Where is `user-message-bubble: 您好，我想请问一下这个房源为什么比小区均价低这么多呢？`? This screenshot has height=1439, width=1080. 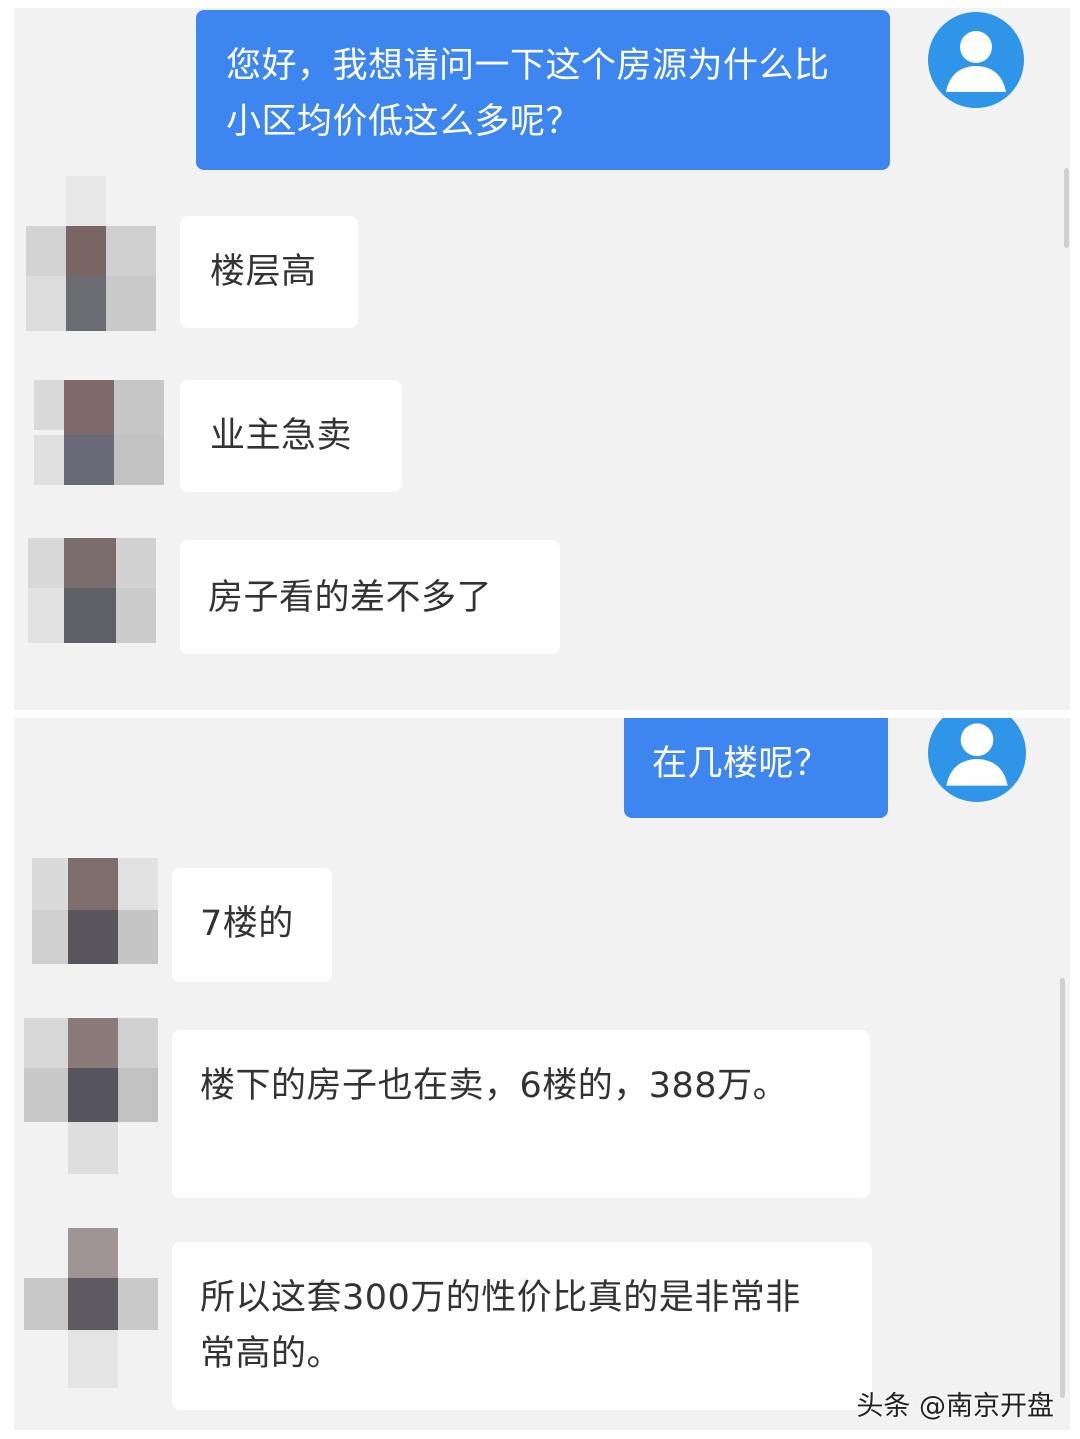 user-message-bubble: 您好，我想请问一下这个房源为什么比小区均价低这么多呢？ is located at coordinates (543, 90).